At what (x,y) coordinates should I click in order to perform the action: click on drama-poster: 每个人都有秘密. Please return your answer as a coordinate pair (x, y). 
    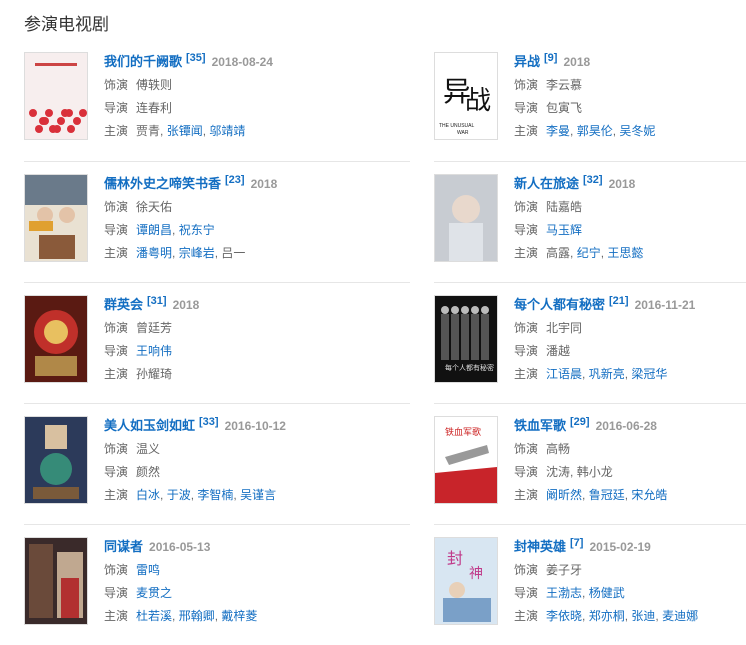
    Looking at the image, I should click on (466, 339).